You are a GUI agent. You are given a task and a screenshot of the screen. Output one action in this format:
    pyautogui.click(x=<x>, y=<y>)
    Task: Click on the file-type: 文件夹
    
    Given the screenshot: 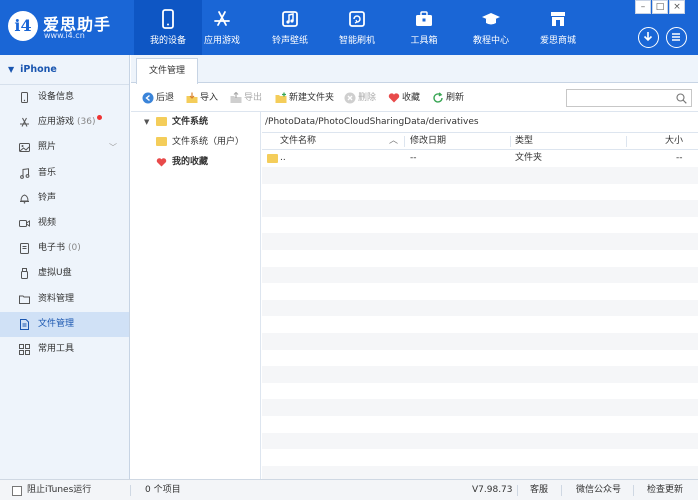 What is the action you would take?
    pyautogui.click(x=529, y=158)
    